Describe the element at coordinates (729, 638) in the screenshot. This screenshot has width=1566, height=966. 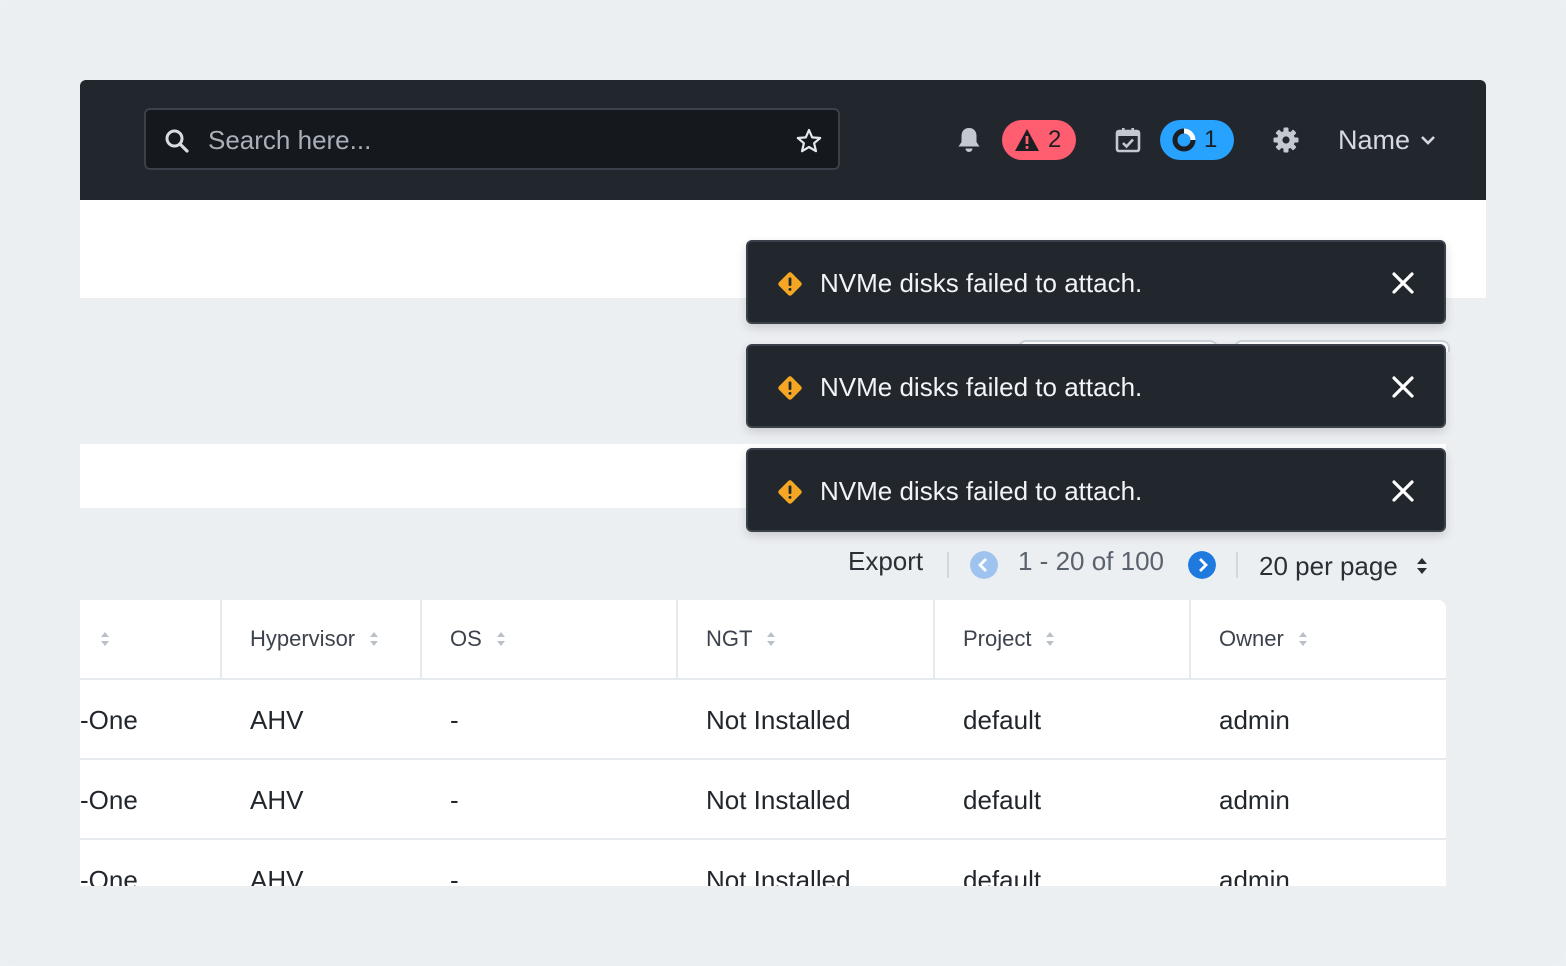
I see `column-label: NGT` at that location.